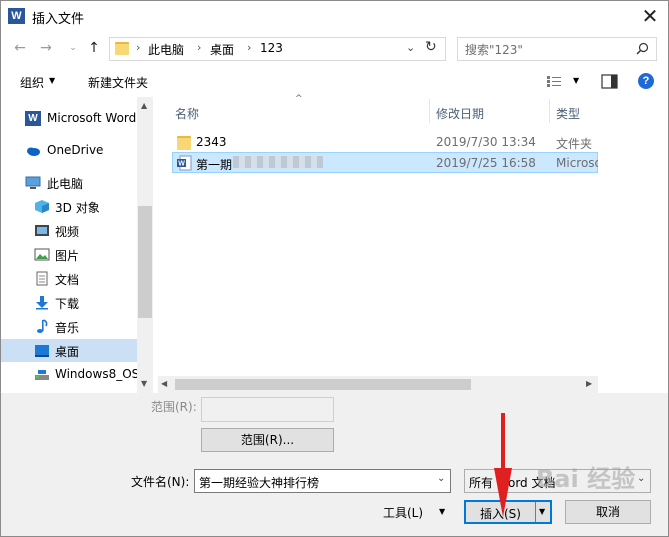  Describe the element at coordinates (92, 118) in the screenshot. I see `sidebar-item-label: Microsoft Word` at that location.